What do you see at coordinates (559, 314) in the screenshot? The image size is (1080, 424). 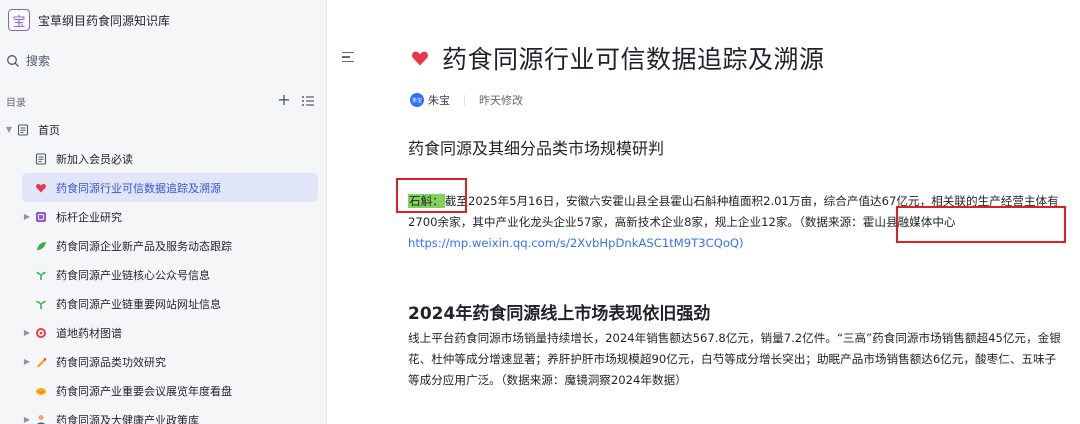 I see `section-heading-online-market: 2024年药食同源线上市场表现依旧强劲` at bounding box center [559, 314].